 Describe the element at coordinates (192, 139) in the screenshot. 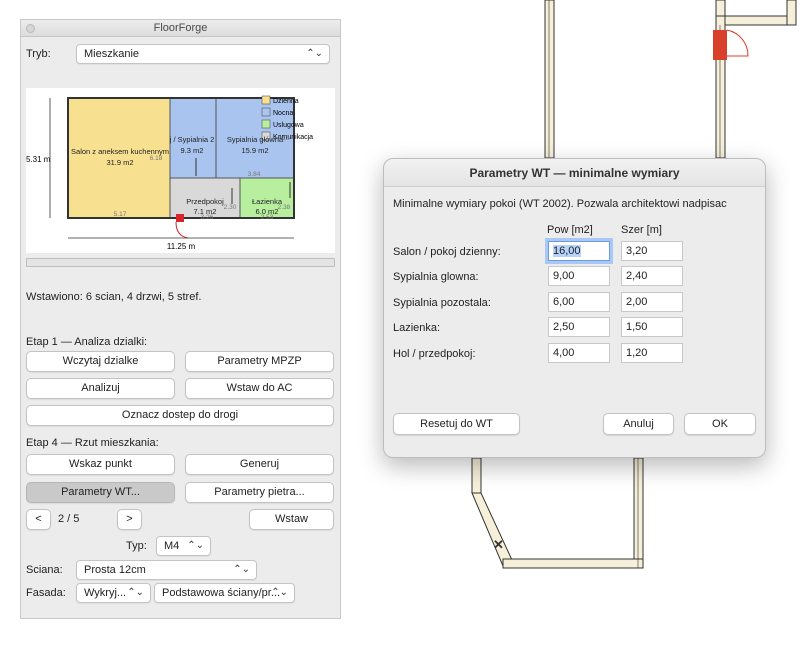

I see `sypialnia1-name: j / Sypialnia 2` at that location.